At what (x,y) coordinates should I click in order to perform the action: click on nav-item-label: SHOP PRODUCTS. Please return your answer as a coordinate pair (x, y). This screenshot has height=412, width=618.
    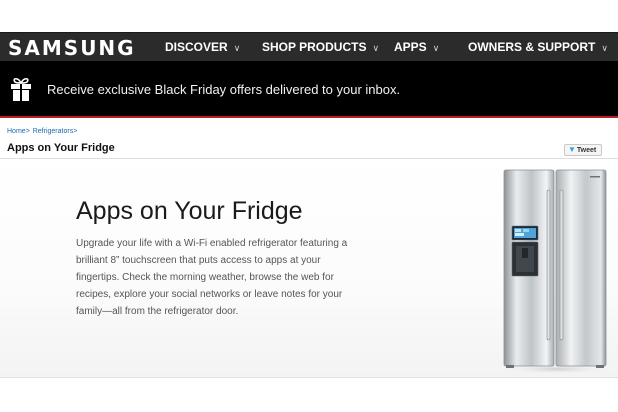
    Looking at the image, I should click on (314, 47).